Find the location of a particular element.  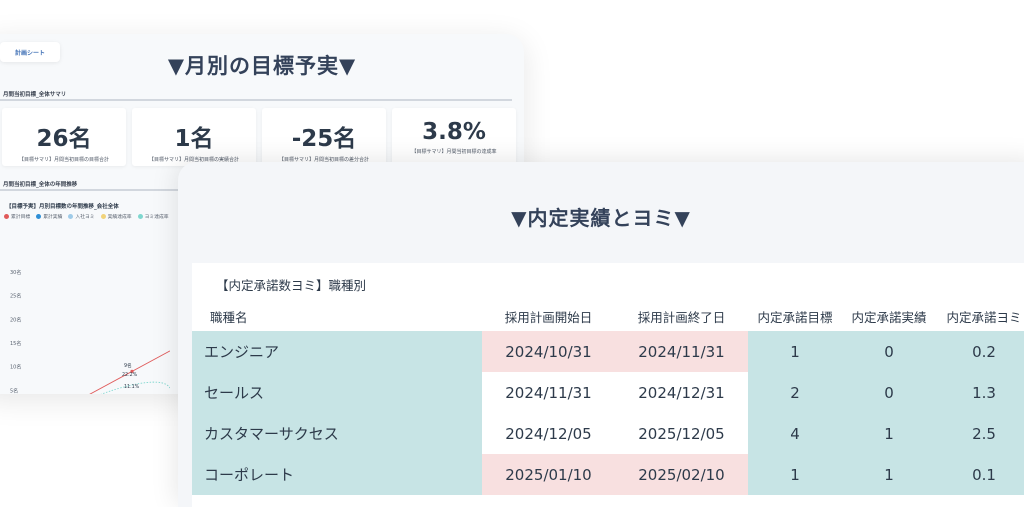

forecast-cell: 0.2 is located at coordinates (980, 351).